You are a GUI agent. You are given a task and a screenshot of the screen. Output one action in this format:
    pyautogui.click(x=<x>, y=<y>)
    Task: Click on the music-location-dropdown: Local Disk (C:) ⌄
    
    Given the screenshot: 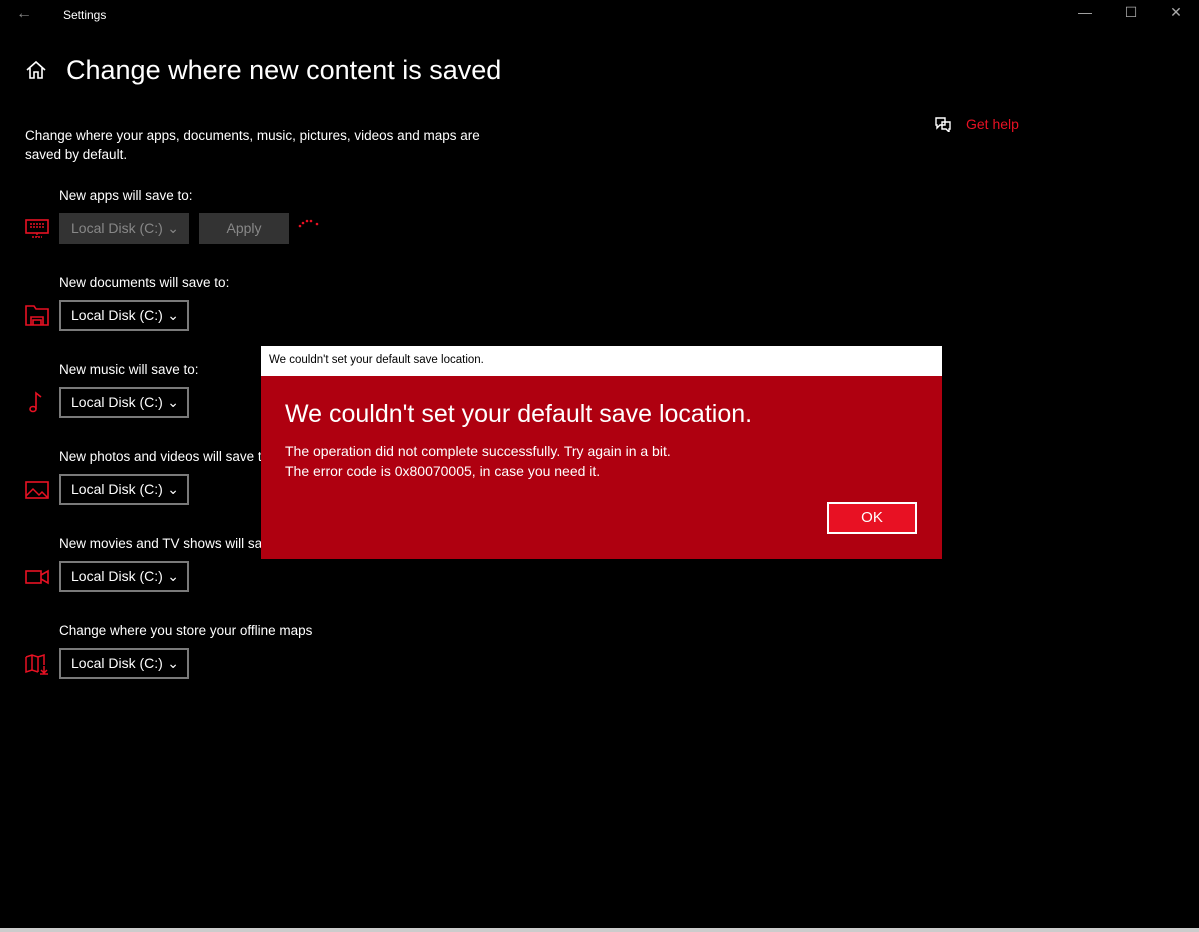 What is the action you would take?
    pyautogui.click(x=124, y=402)
    